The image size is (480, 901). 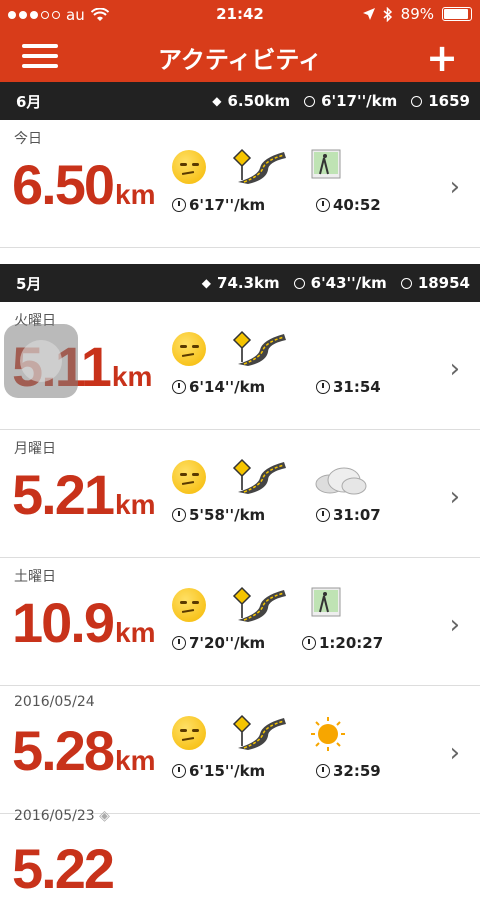 I want to click on activity-time: 1:20:27, so click(x=342, y=643).